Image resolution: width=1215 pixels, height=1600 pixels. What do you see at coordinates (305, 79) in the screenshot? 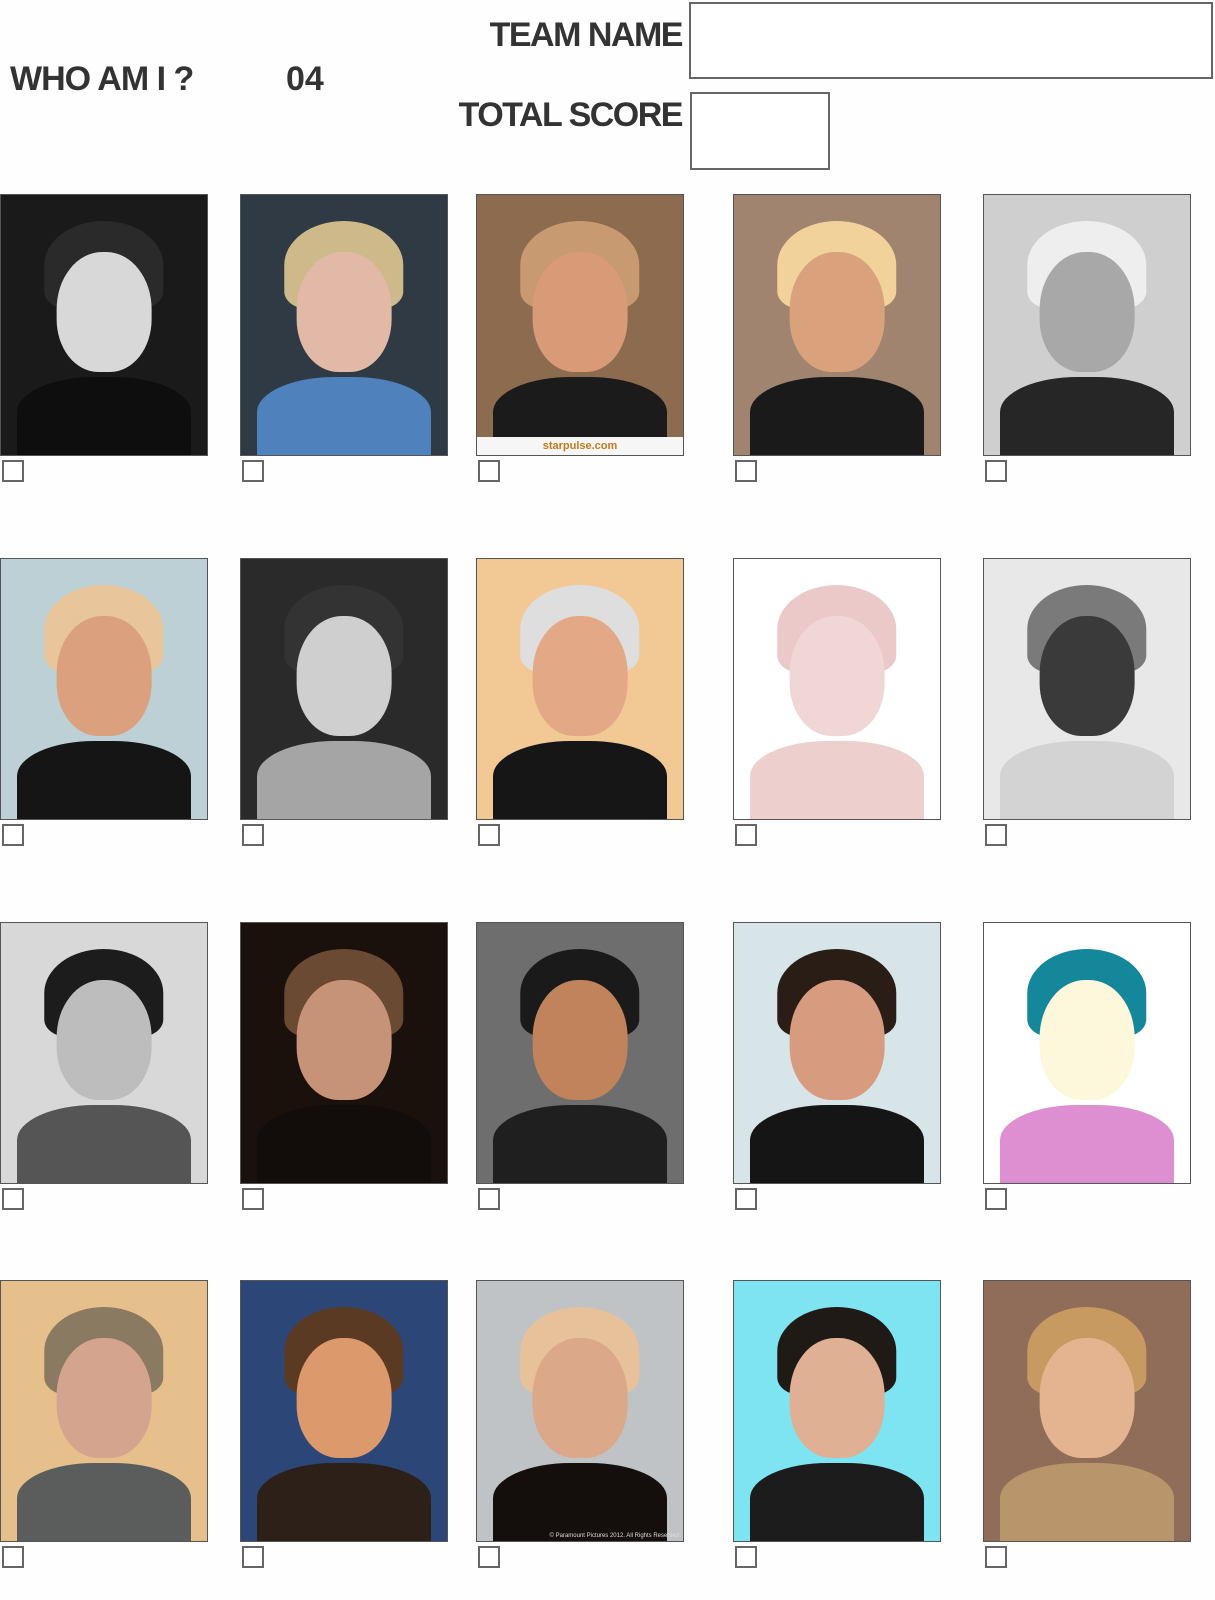
I see `quiz-number: 04` at bounding box center [305, 79].